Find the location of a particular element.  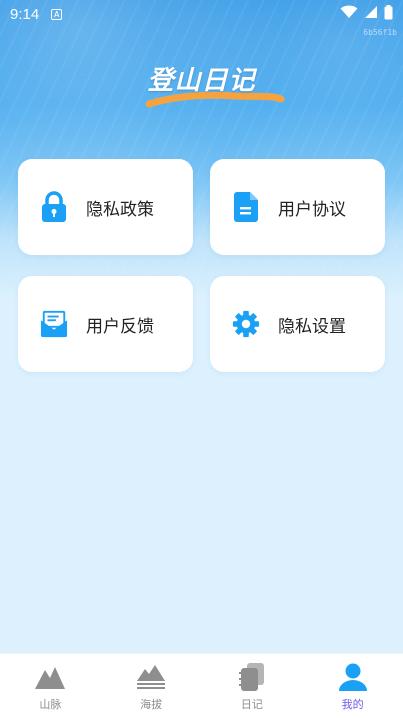

status-time: 9:14 is located at coordinates (25, 14).